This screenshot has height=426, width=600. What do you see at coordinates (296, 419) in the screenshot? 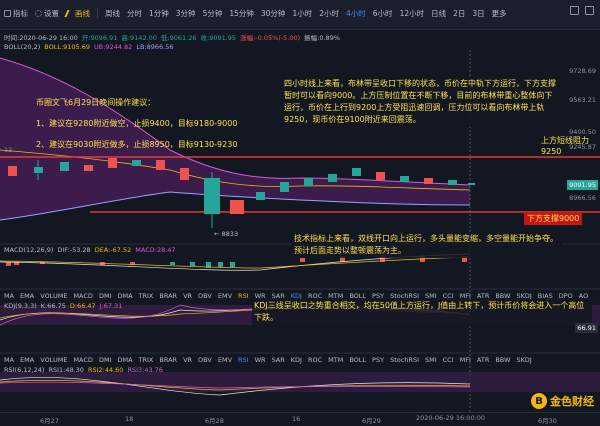
I see `time-tick: 16` at bounding box center [296, 419].